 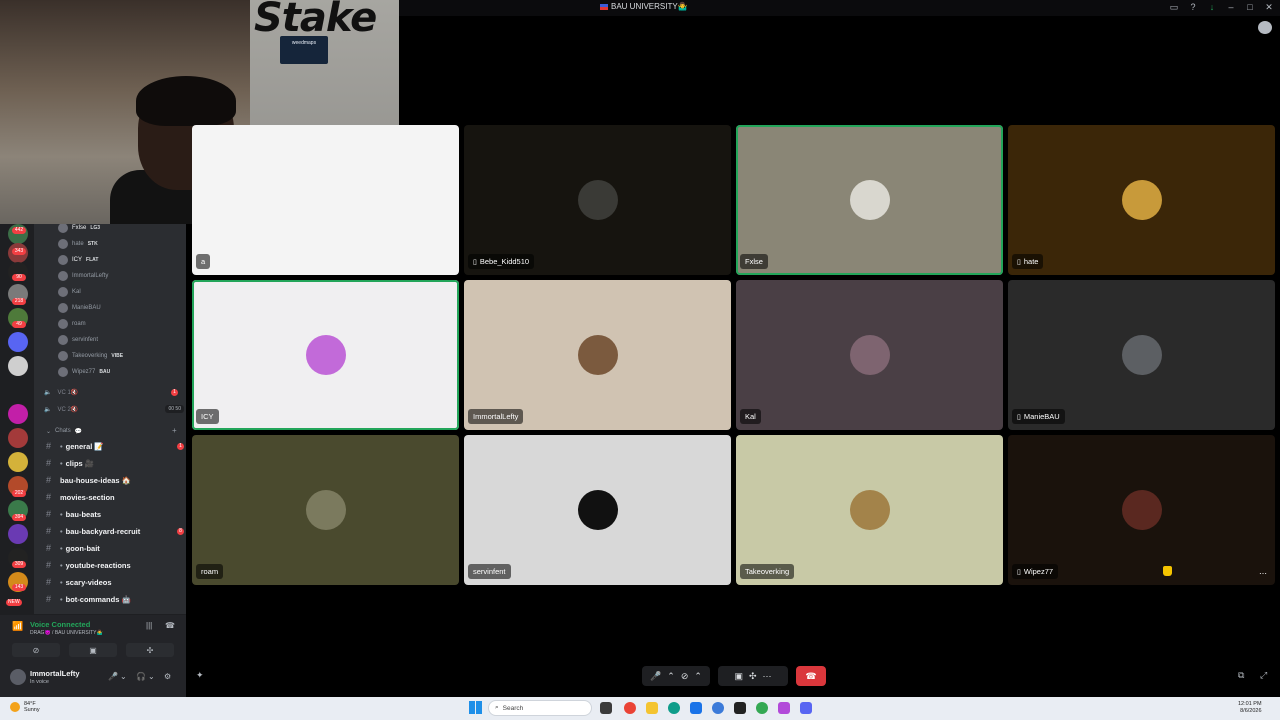 What do you see at coordinates (1265, 27) in the screenshot?
I see `chat-toggle-icon` at bounding box center [1265, 27].